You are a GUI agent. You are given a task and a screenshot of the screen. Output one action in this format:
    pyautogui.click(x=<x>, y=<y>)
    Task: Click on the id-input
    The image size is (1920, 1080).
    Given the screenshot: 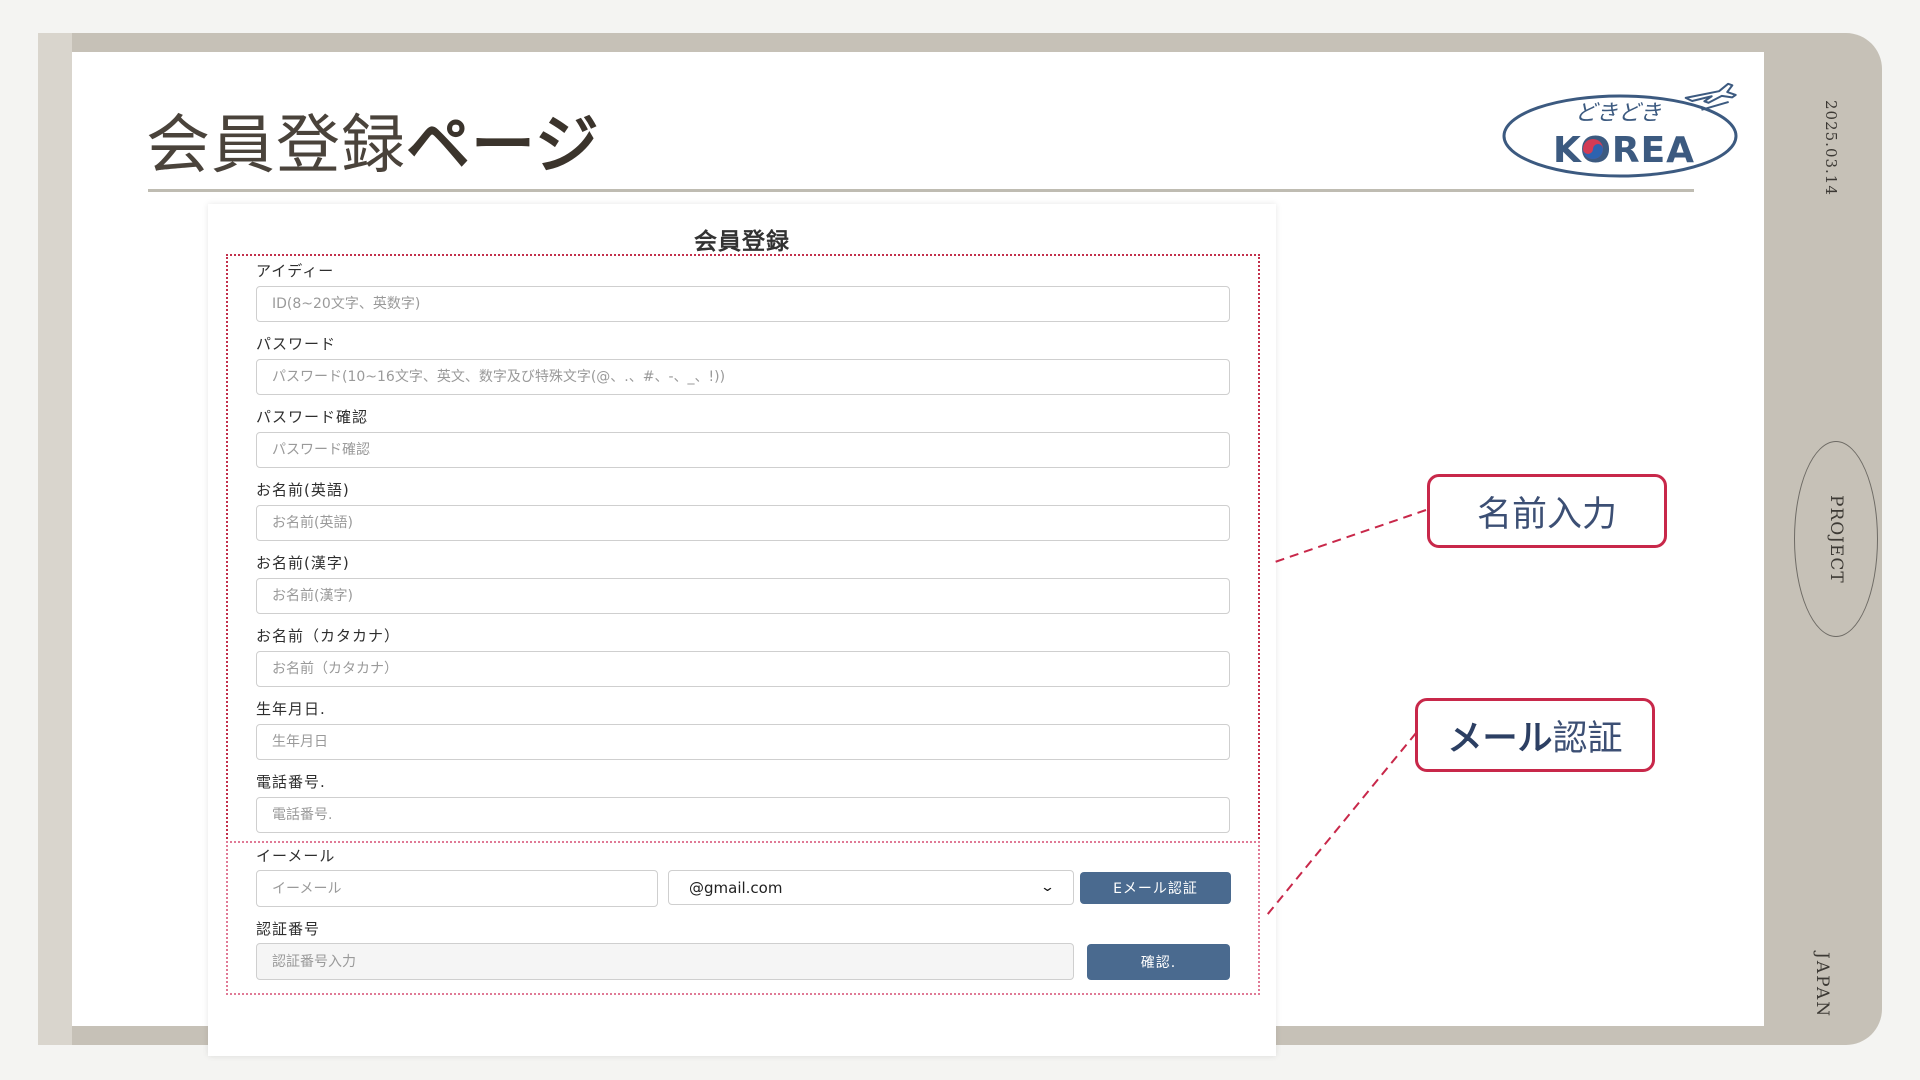 What is the action you would take?
    pyautogui.click(x=743, y=304)
    